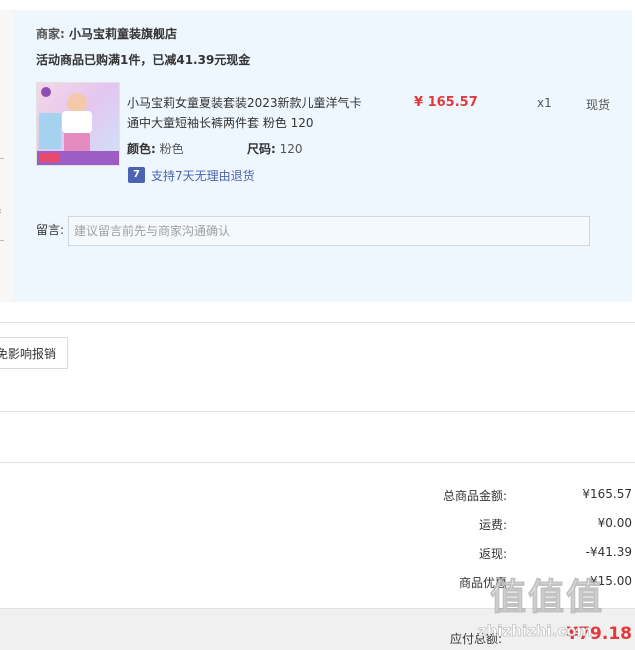 The image size is (635, 650). I want to click on model-head, so click(77, 103).